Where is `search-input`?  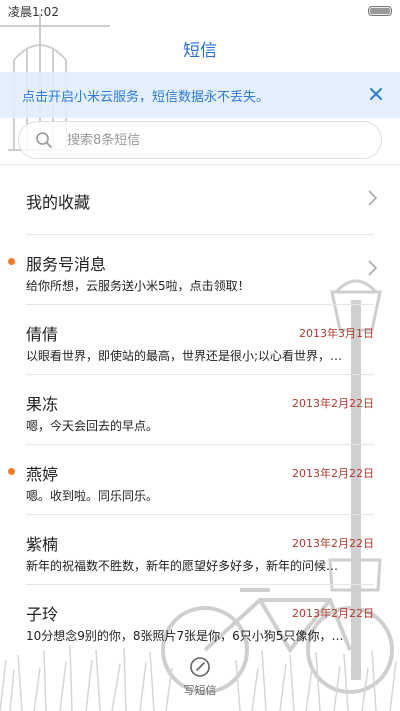 search-input is located at coordinates (207, 140).